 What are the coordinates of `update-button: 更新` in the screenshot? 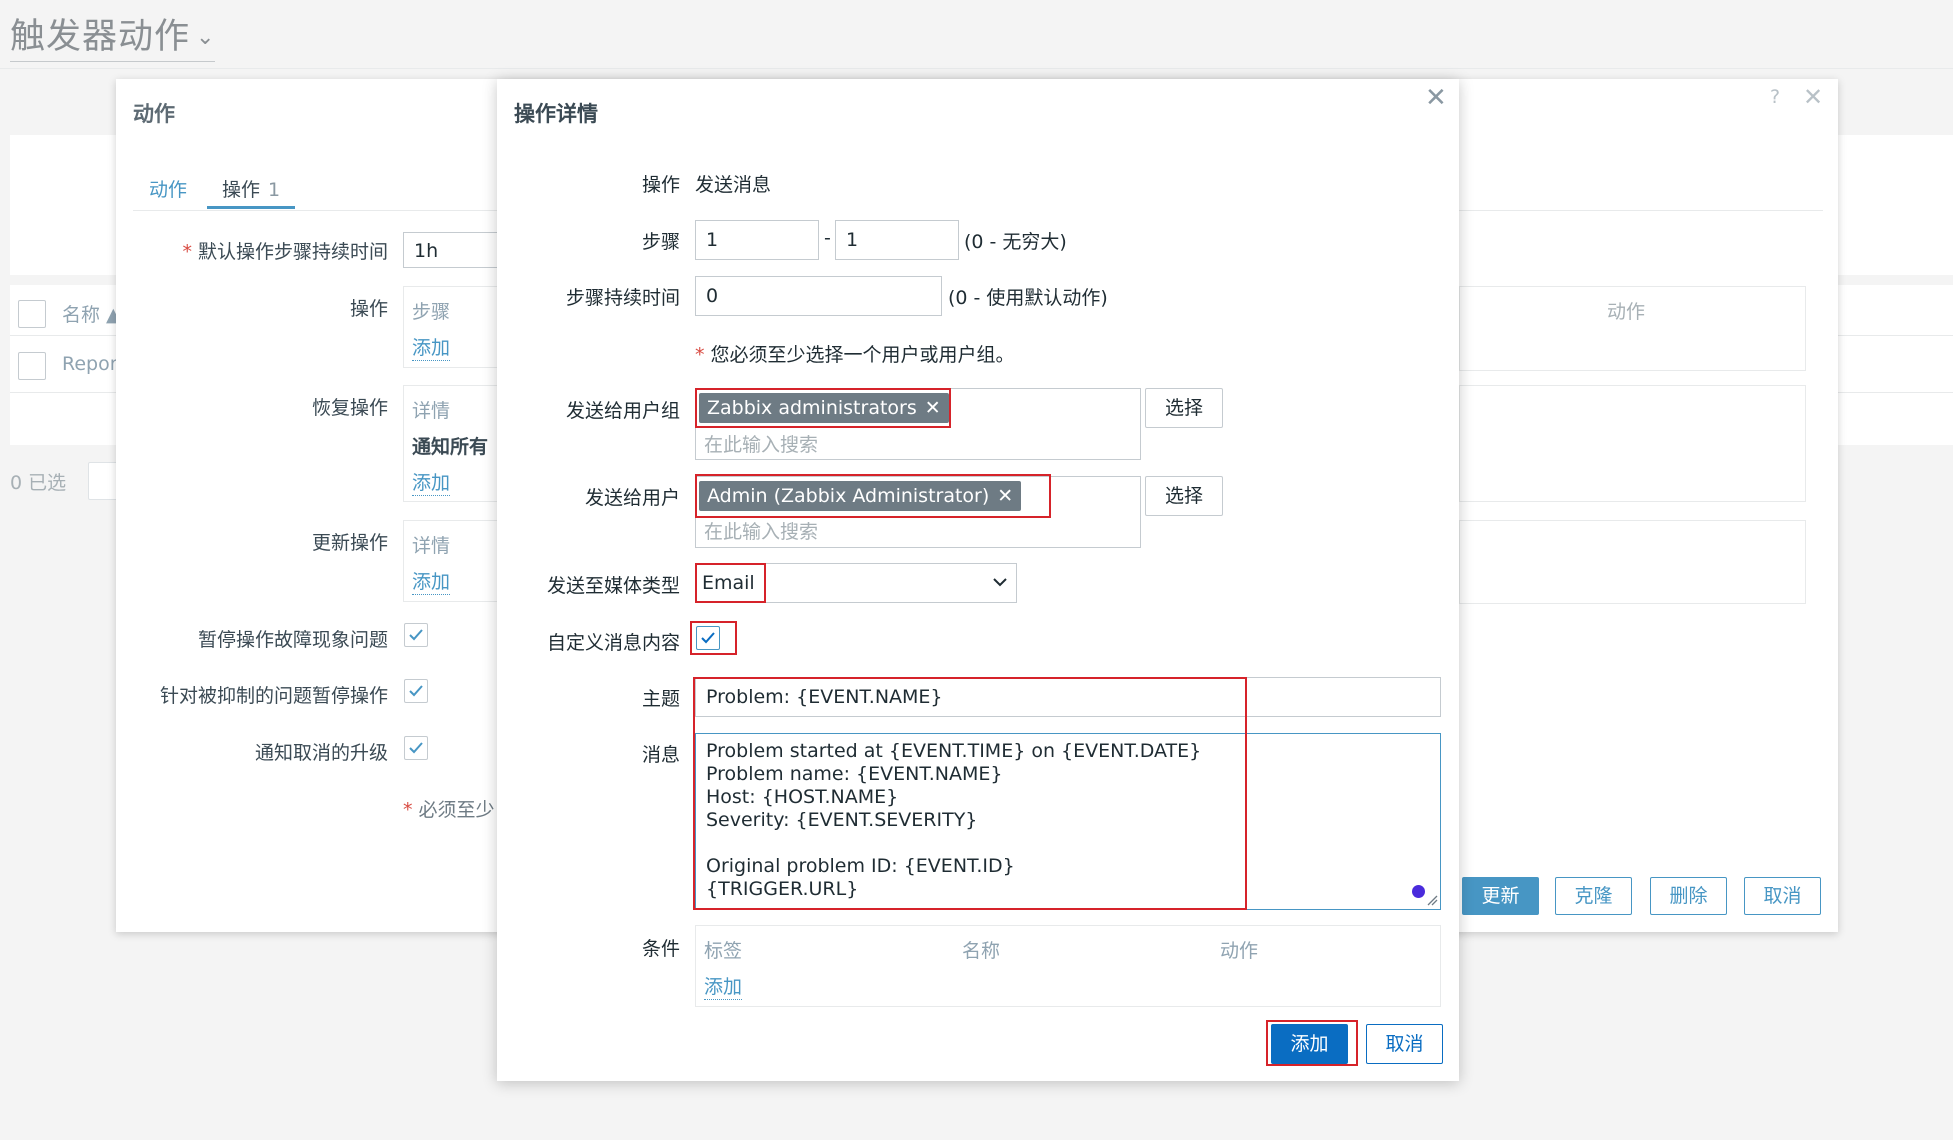 It's located at (1500, 896).